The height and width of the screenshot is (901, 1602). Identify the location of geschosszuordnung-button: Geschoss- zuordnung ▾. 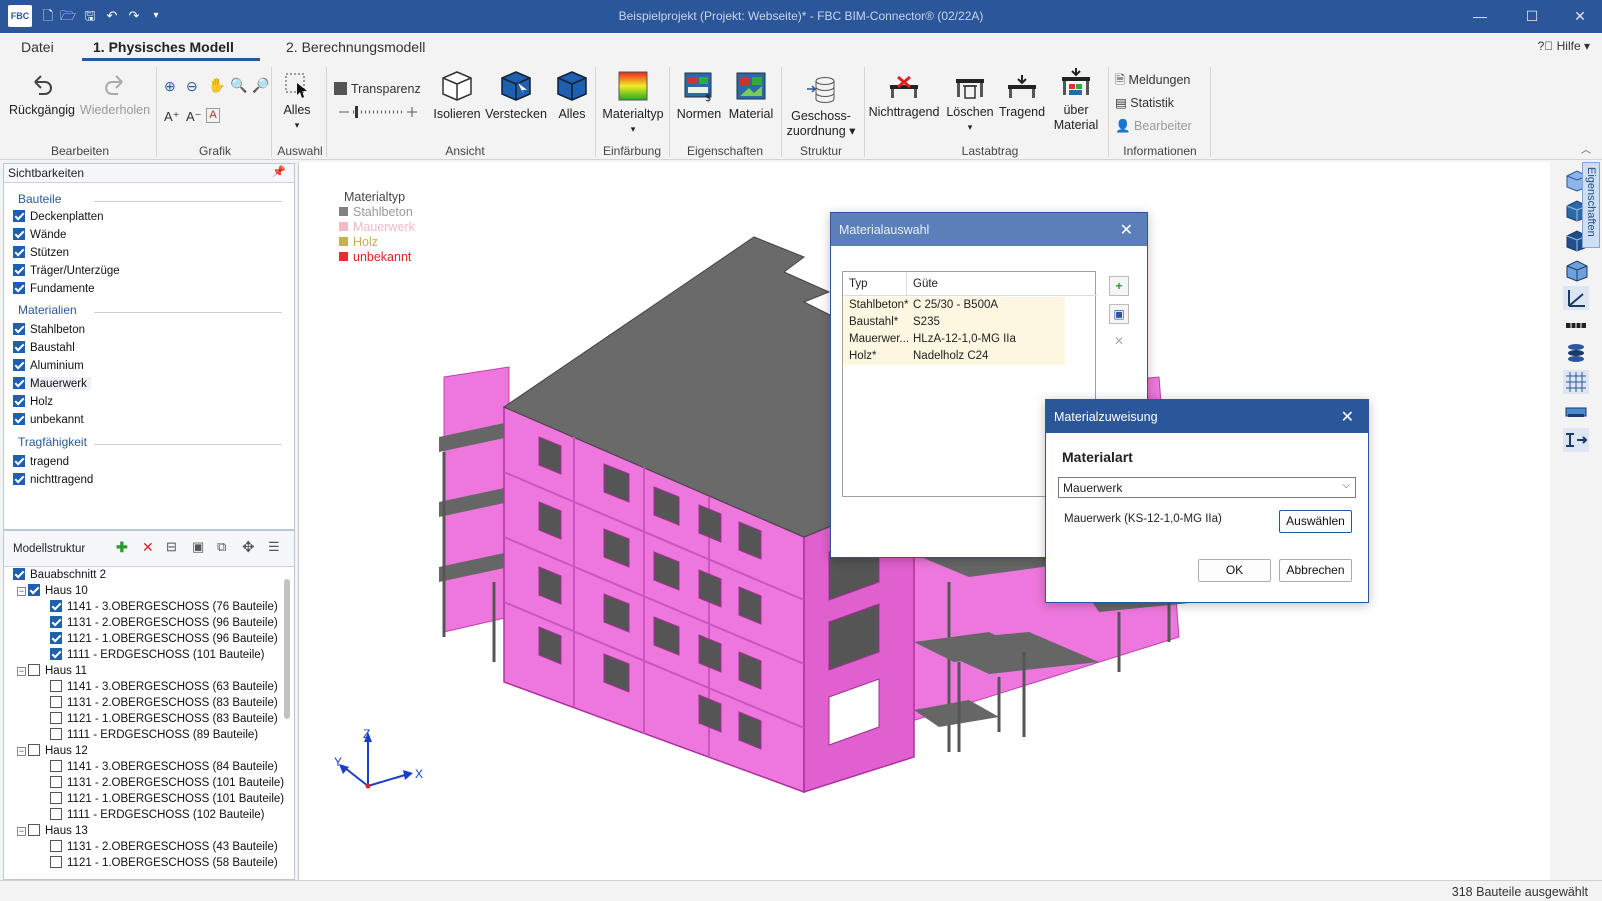
(821, 107).